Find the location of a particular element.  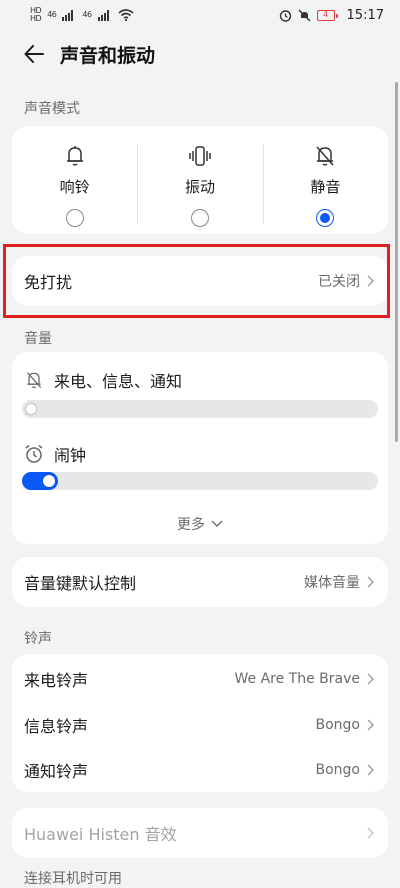

ringtone-call-row: 来电铃声 We Are The Brave is located at coordinates (200, 679).